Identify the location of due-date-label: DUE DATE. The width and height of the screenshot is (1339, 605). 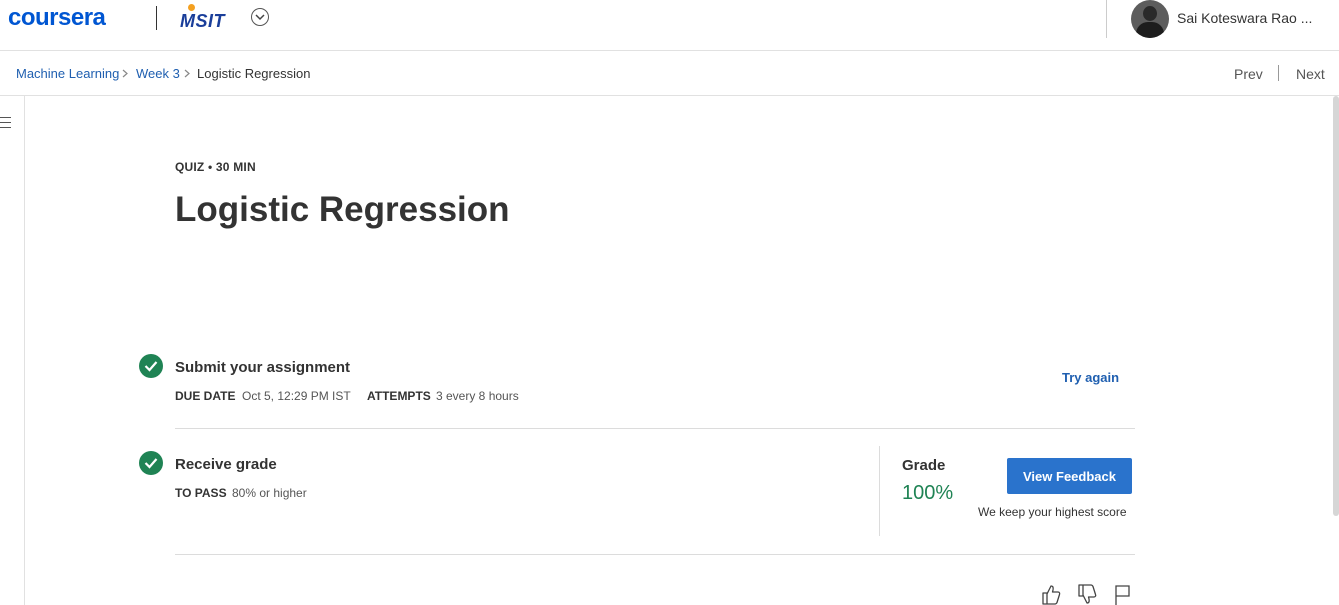
(205, 396).